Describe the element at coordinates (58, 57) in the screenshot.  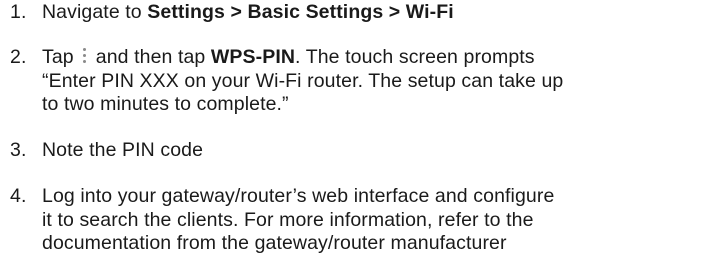
I see `step-2-text-before-icon: Tap` at that location.